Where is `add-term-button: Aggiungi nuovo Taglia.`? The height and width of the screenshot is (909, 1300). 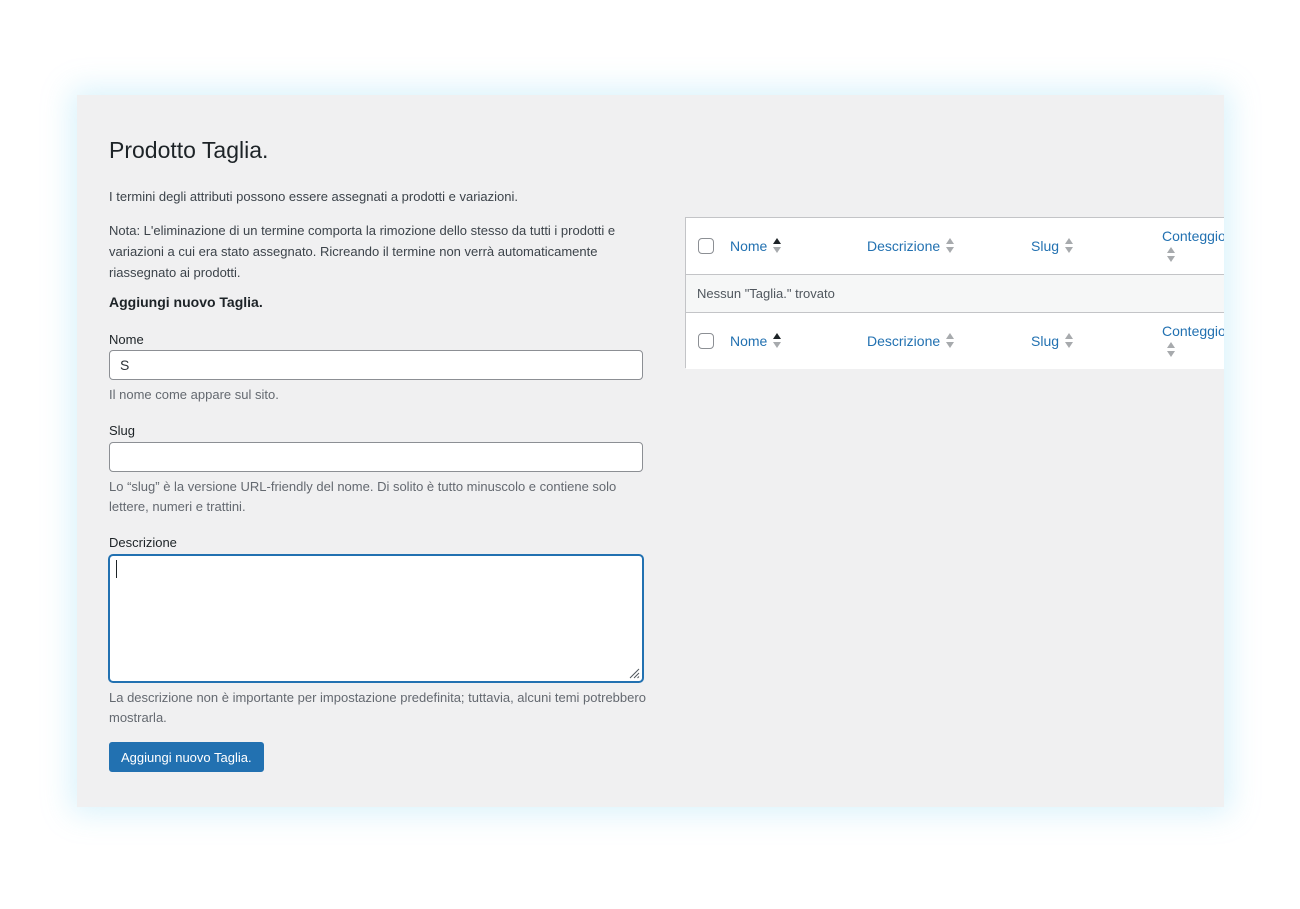 add-term-button: Aggiungi nuovo Taglia. is located at coordinates (186, 757).